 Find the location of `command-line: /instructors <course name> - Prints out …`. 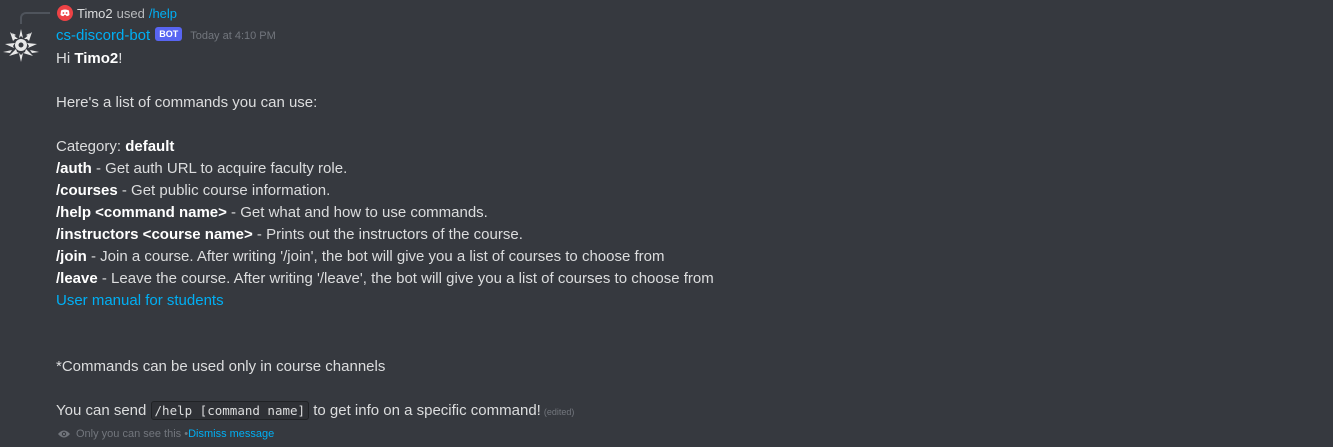

command-line: /instructors <course name> - Prints out … is located at coordinates (681, 235).